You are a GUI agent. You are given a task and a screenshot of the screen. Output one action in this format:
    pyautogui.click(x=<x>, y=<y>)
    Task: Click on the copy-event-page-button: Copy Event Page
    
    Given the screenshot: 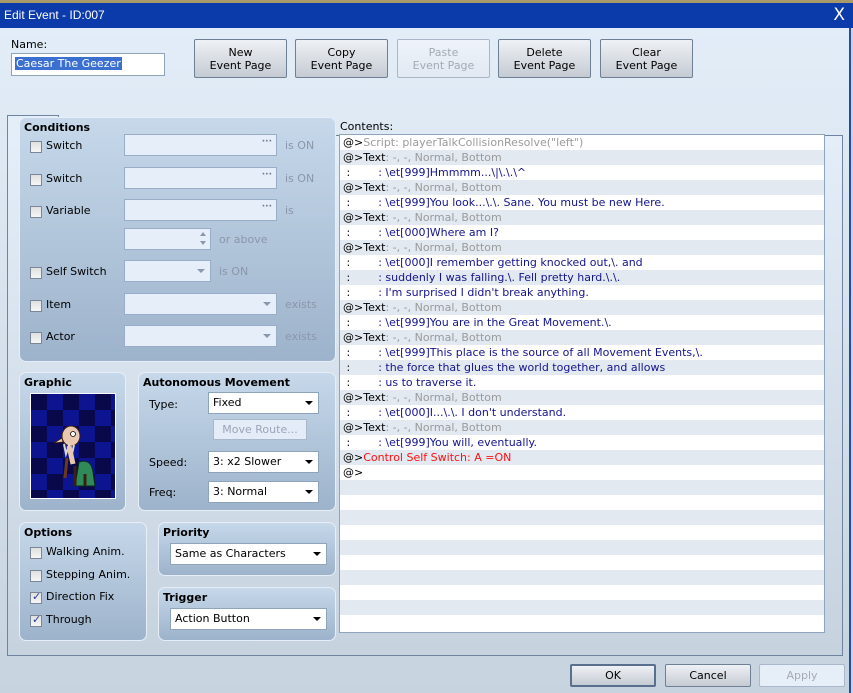 What is the action you would take?
    pyautogui.click(x=341, y=58)
    